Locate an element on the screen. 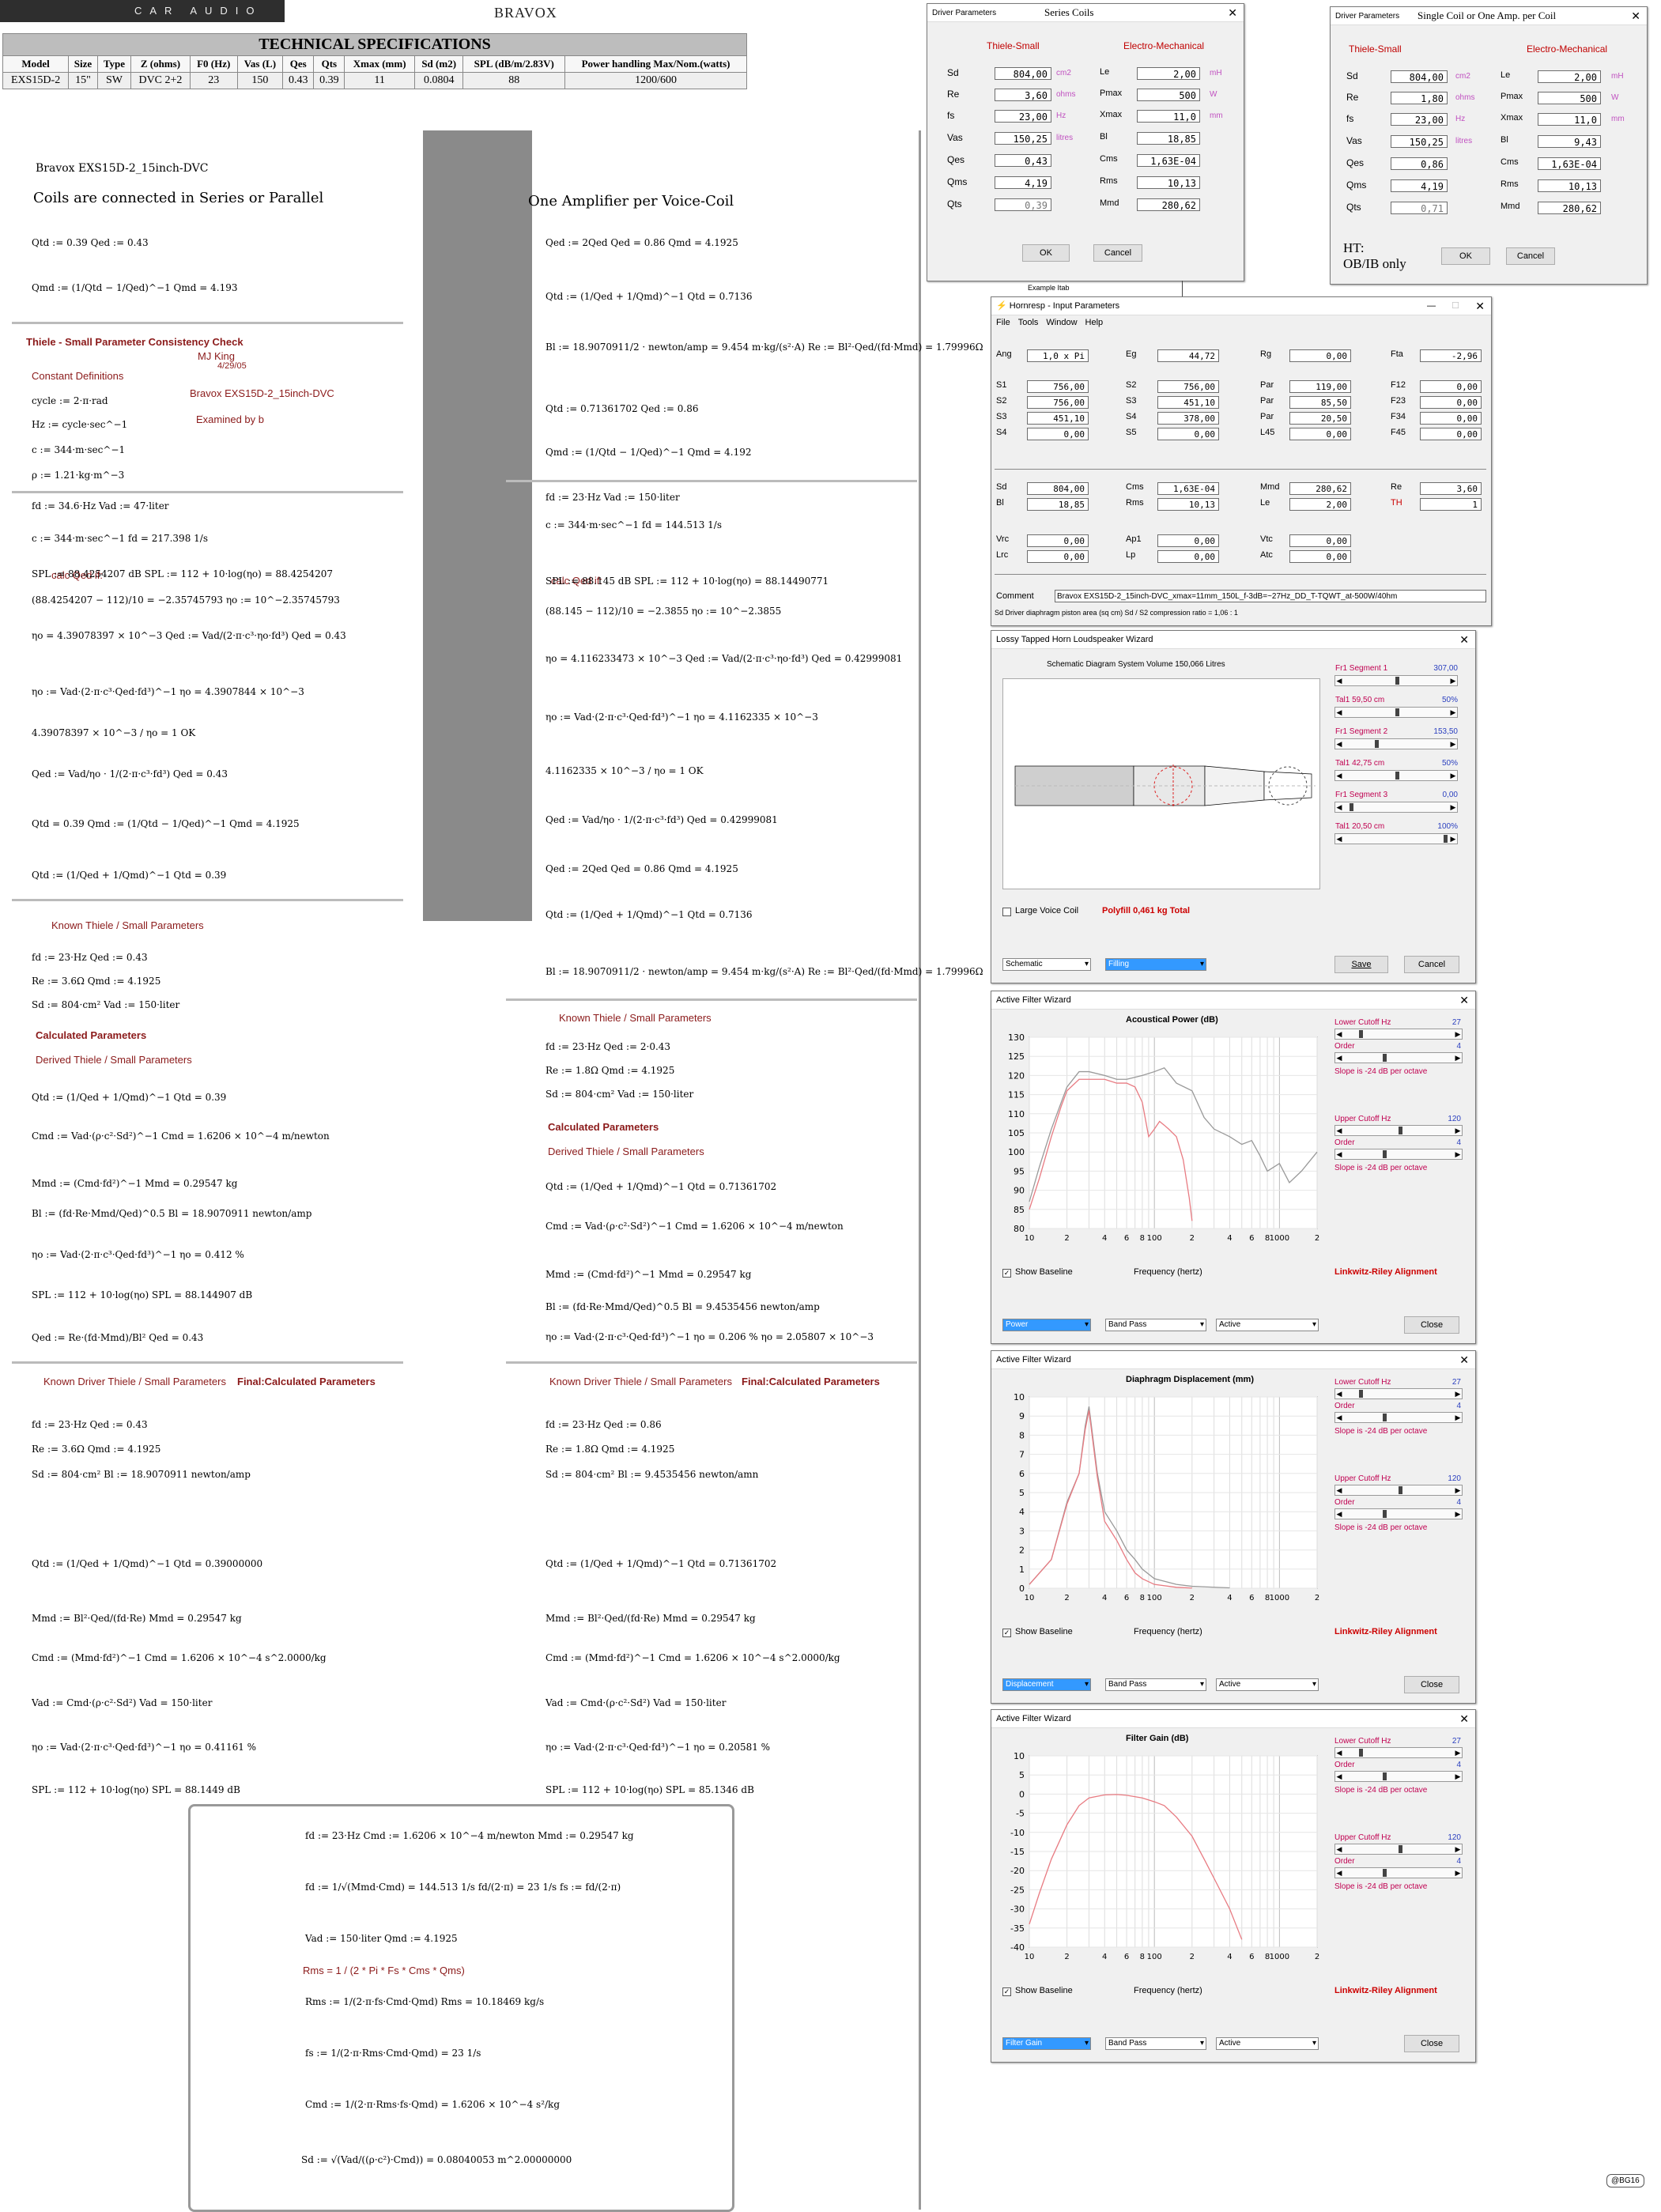 The image size is (1661, 2212). param-field-atc: 0,00 is located at coordinates (1320, 556).